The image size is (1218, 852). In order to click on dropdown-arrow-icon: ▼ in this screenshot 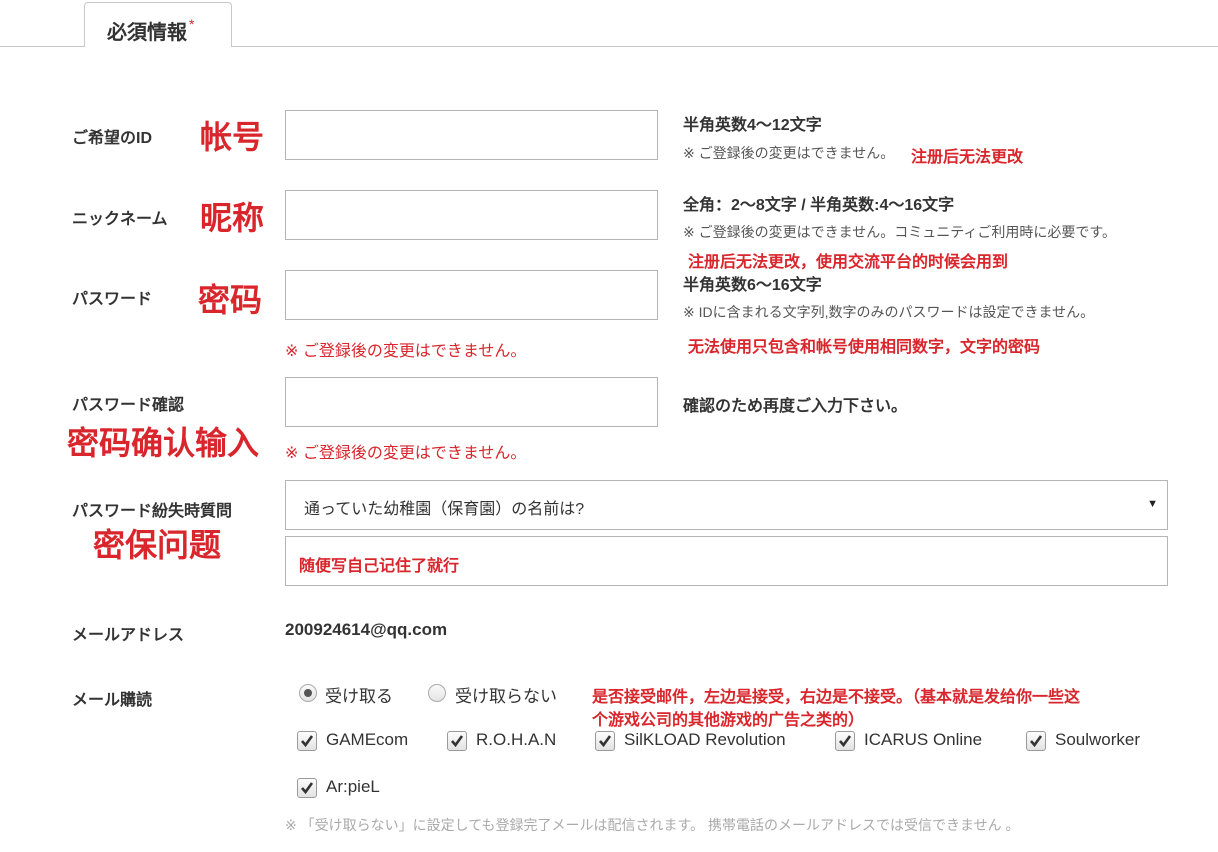, I will do `click(1152, 504)`.